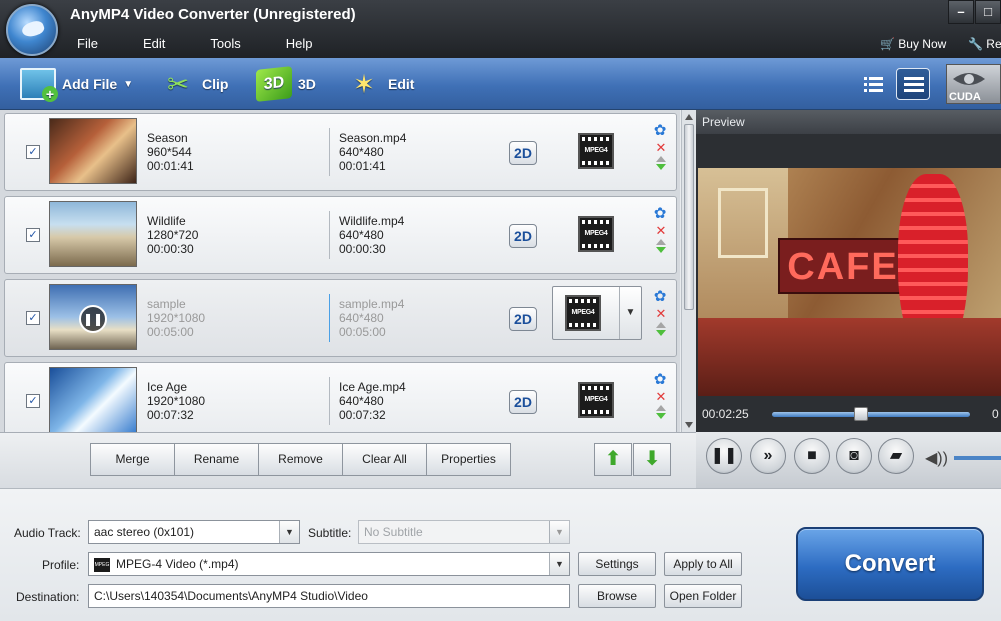  What do you see at coordinates (371, 235) in the screenshot?
I see `output-info: Wildlife.mp4 640*480 00:00:30` at bounding box center [371, 235].